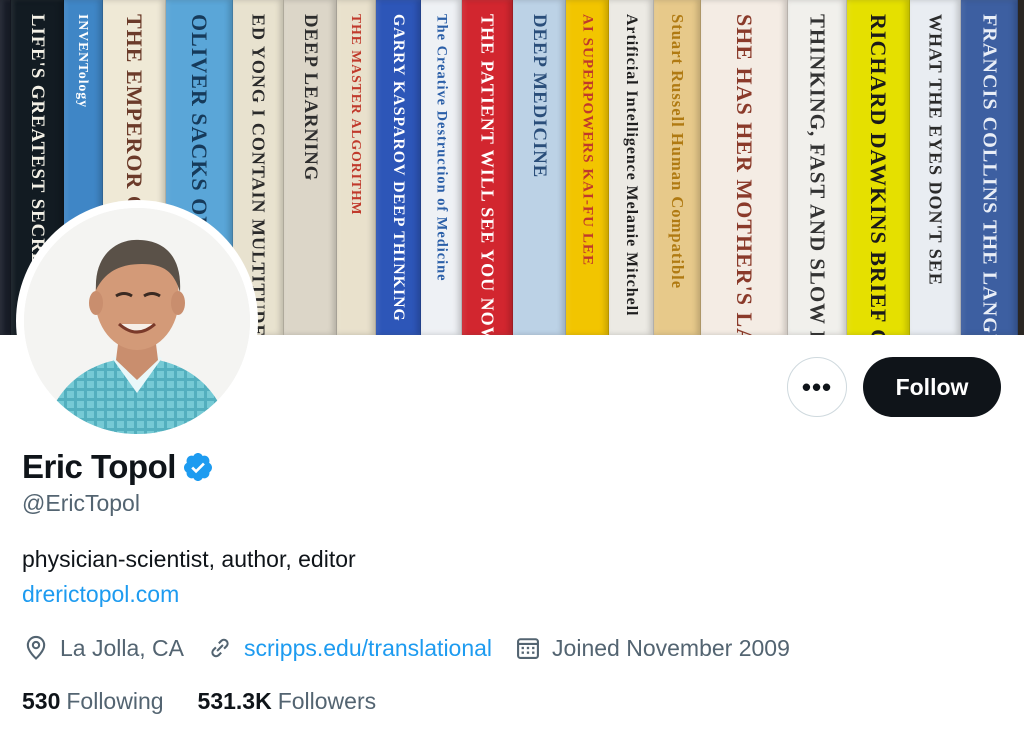 Image resolution: width=1024 pixels, height=735 pixels. I want to click on book-title: FRANCIS COLLINS THE LANGUAGE OF GOD, so click(989, 174).